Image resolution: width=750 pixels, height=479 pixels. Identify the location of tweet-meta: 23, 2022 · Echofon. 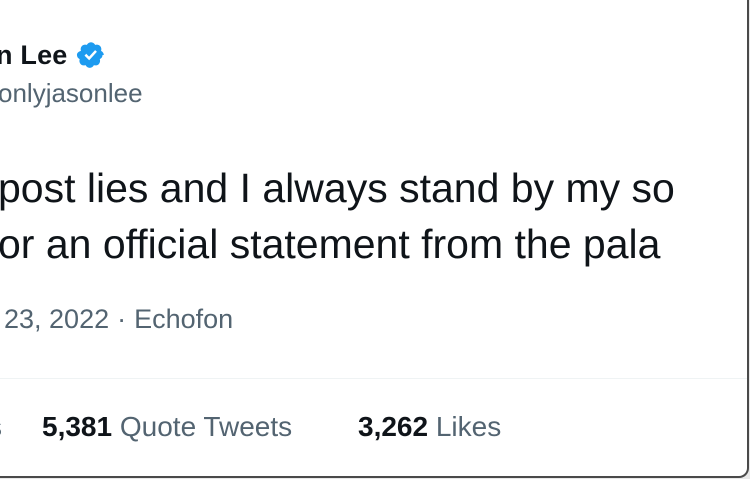
(118, 319).